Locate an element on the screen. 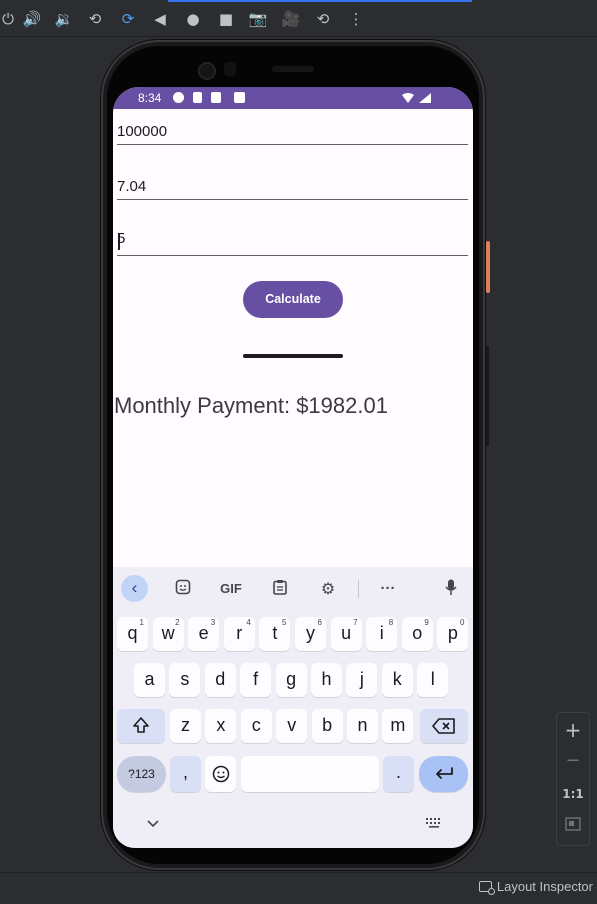 Image resolution: width=597 pixels, height=904 pixels. key-u: u7 is located at coordinates (346, 634).